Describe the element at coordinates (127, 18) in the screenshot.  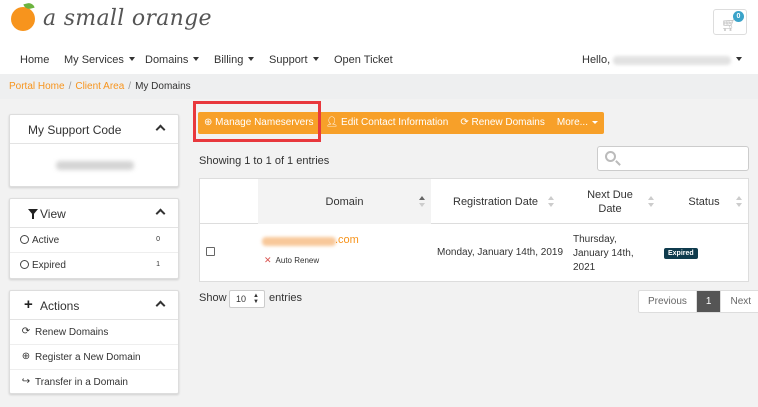
I see `logo-text: a small orange` at that location.